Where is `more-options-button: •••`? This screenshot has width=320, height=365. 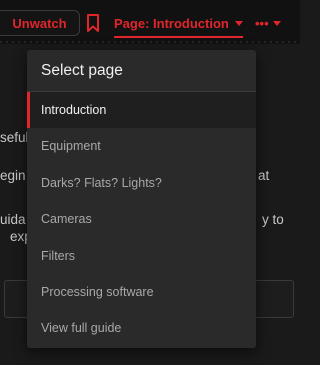 more-options-button: ••• is located at coordinates (268, 23).